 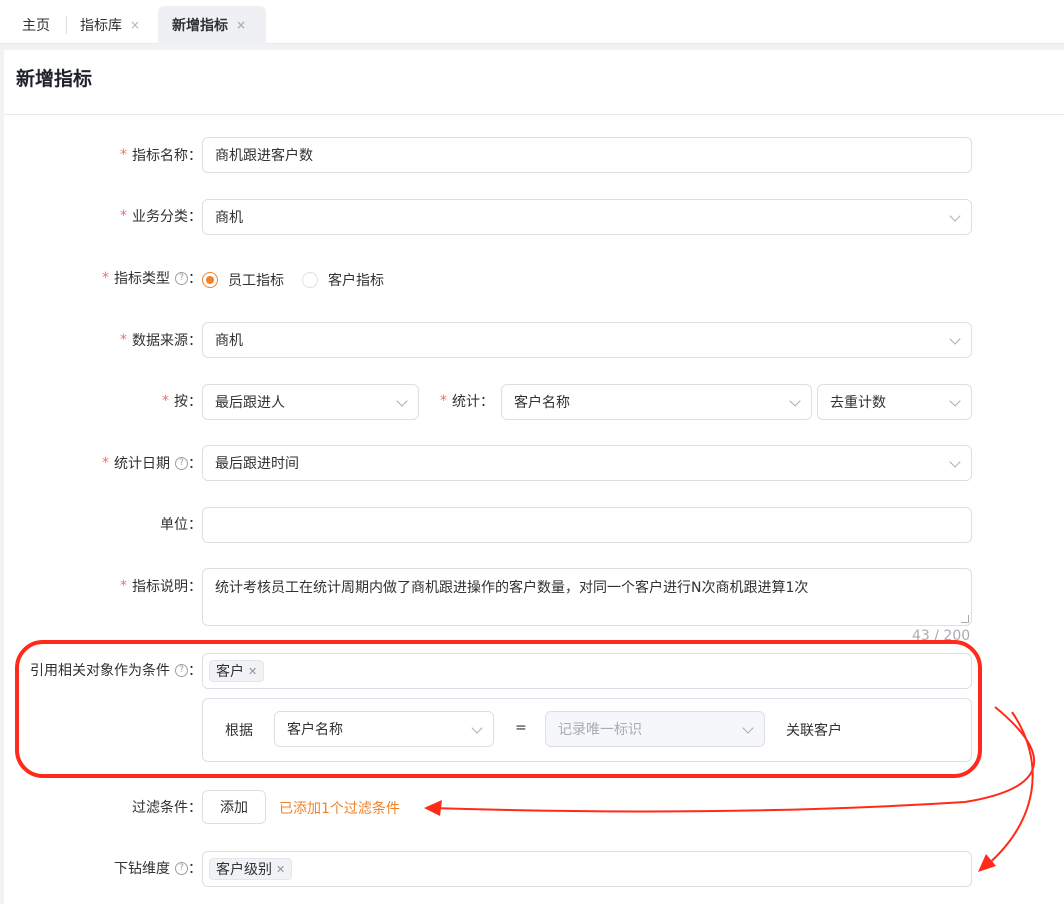 What do you see at coordinates (243, 280) in the screenshot?
I see `radio-employee-metric: 员工指标` at bounding box center [243, 280].